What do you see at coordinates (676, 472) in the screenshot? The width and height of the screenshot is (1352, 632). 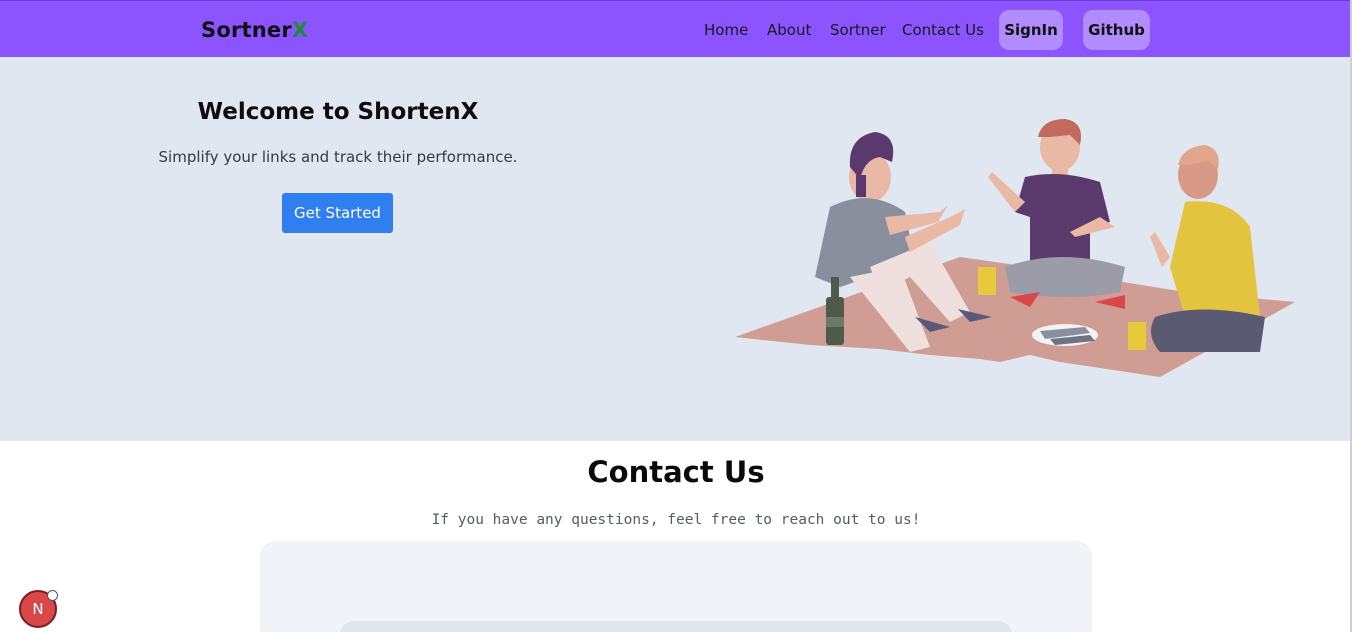 I see `contact-title: Contact Us` at bounding box center [676, 472].